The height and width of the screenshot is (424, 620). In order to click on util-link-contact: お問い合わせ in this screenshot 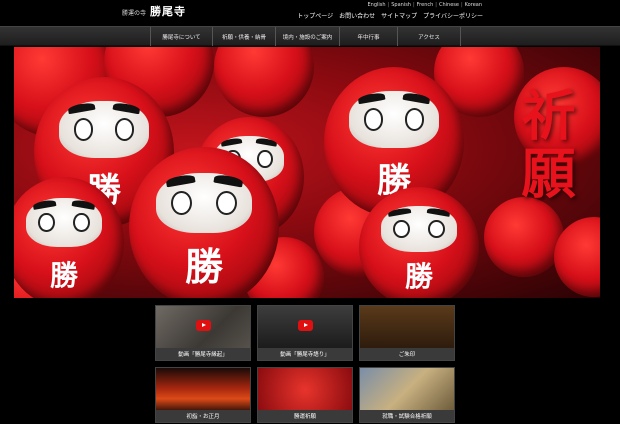, I will do `click(357, 15)`.